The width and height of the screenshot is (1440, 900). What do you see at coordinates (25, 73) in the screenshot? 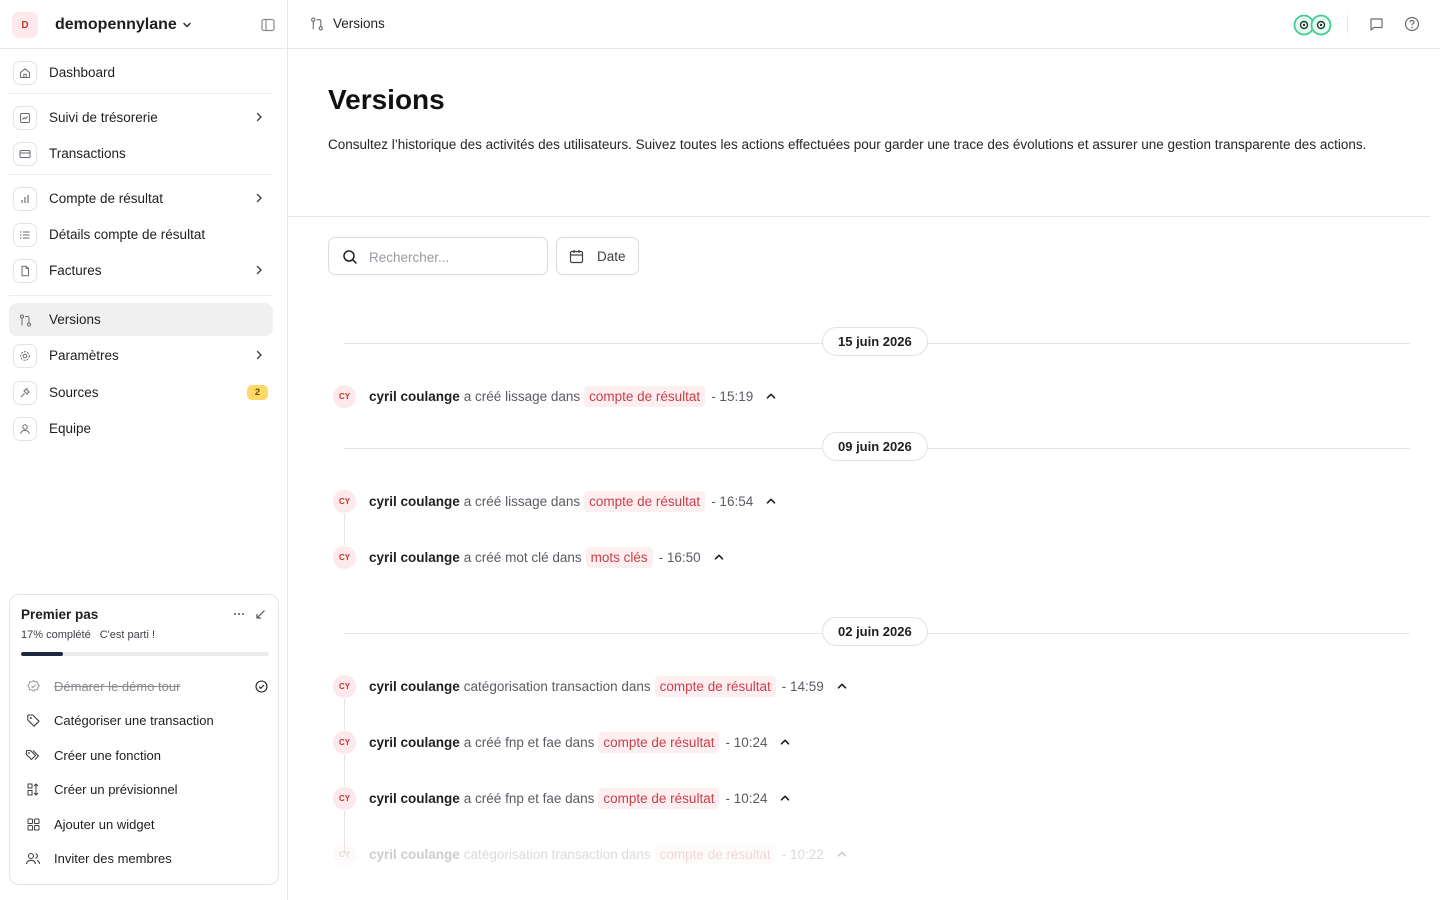
I see `home-icon` at bounding box center [25, 73].